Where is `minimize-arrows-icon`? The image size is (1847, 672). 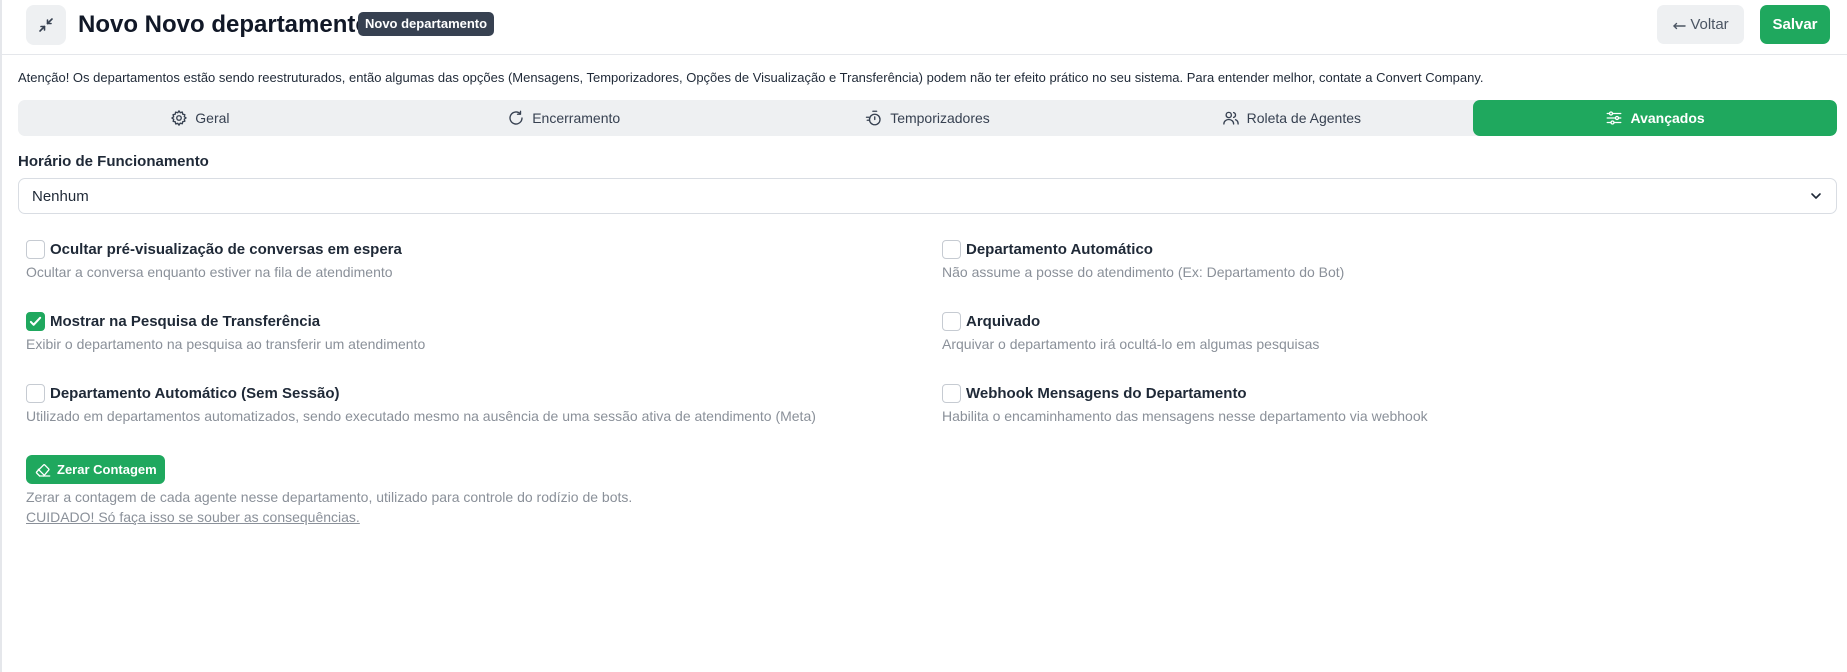
minimize-arrows-icon is located at coordinates (46, 25).